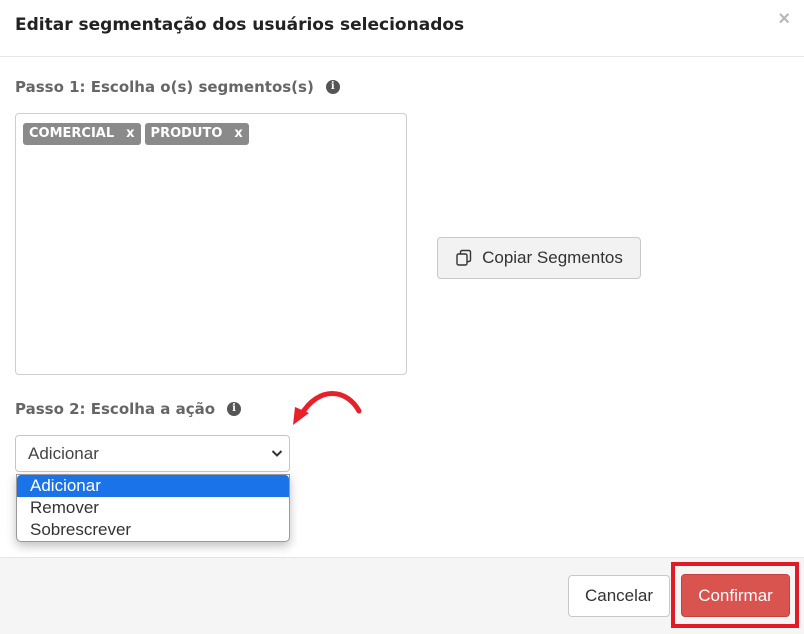  I want to click on segment-tag-comercial: COMERCIAL x, so click(82, 134).